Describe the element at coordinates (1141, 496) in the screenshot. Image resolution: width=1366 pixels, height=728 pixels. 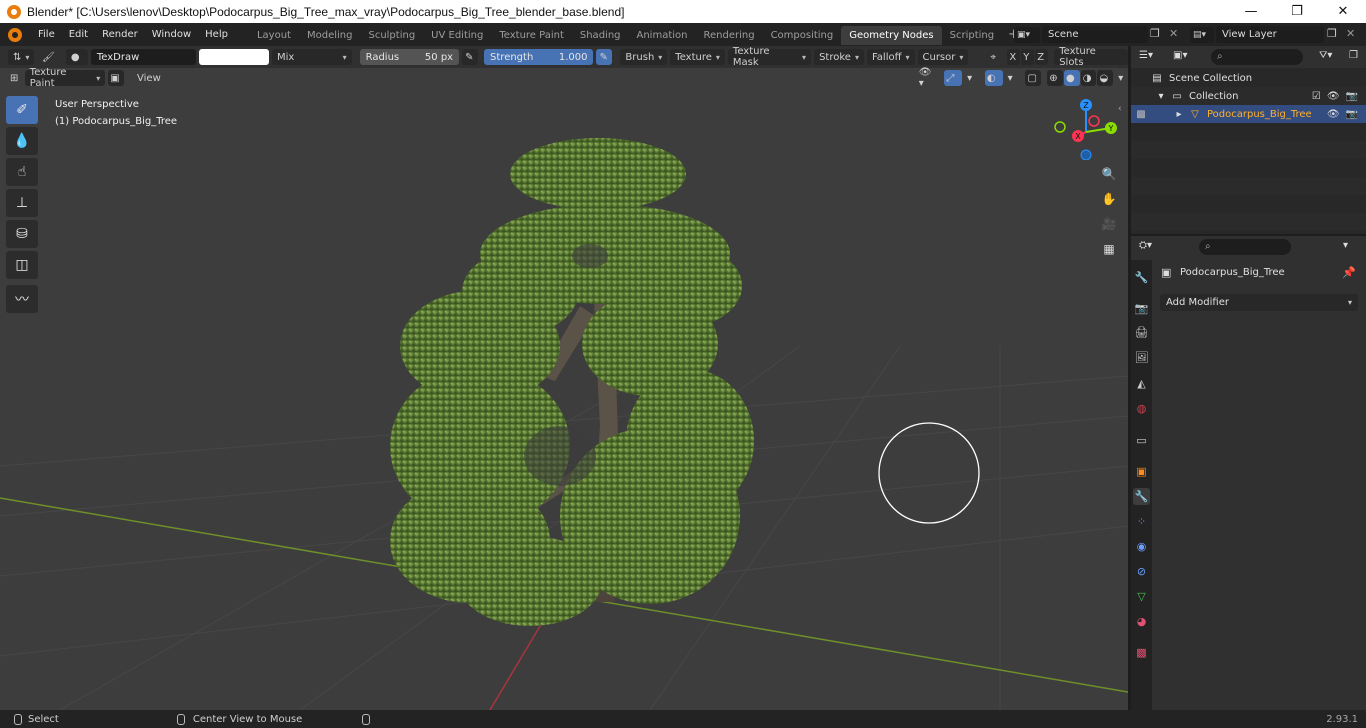
I see `modifier-tab-icon: 🔧` at that location.